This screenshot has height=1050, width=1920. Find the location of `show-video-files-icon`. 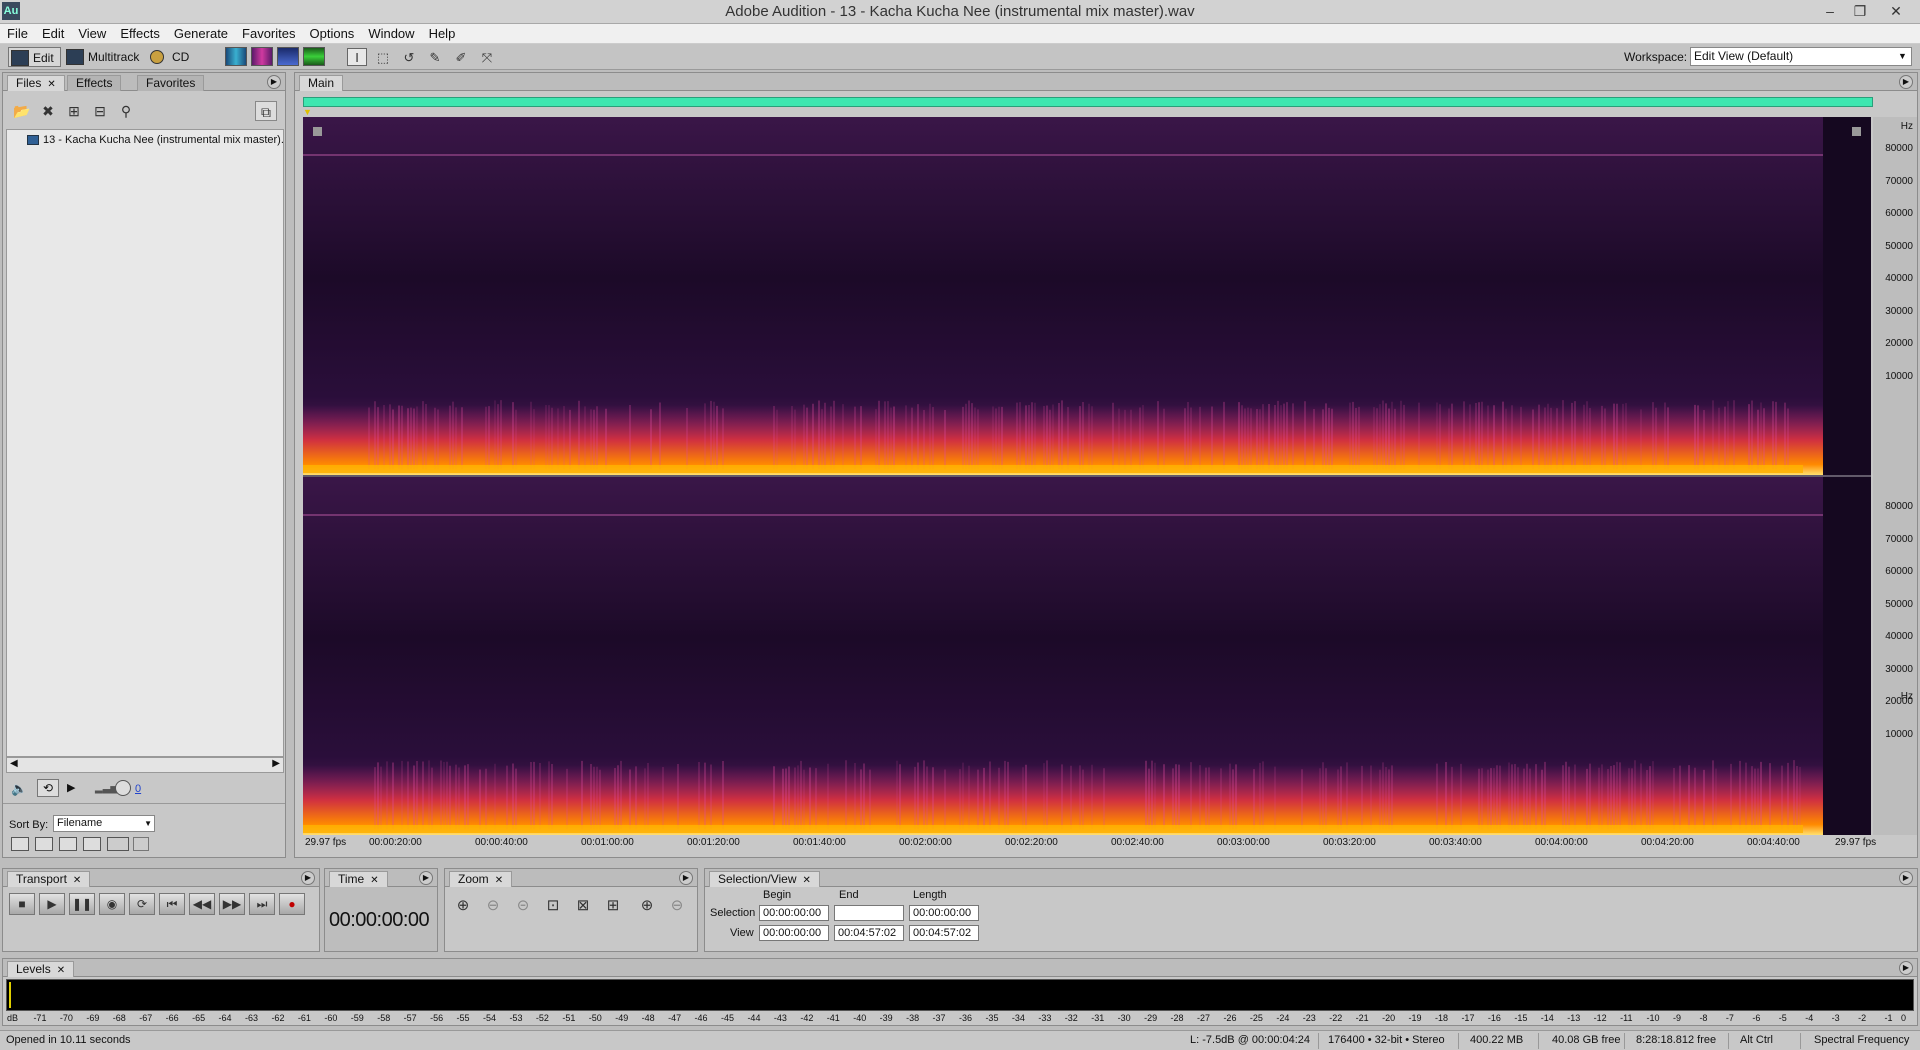

show-video-files-icon is located at coordinates (68, 844).